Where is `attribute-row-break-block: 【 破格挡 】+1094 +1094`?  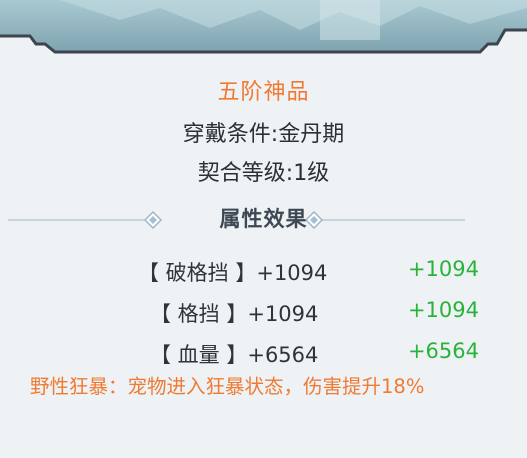
attribute-row-break-block: 【 破格挡 】+1094 +1094 is located at coordinates (263, 272).